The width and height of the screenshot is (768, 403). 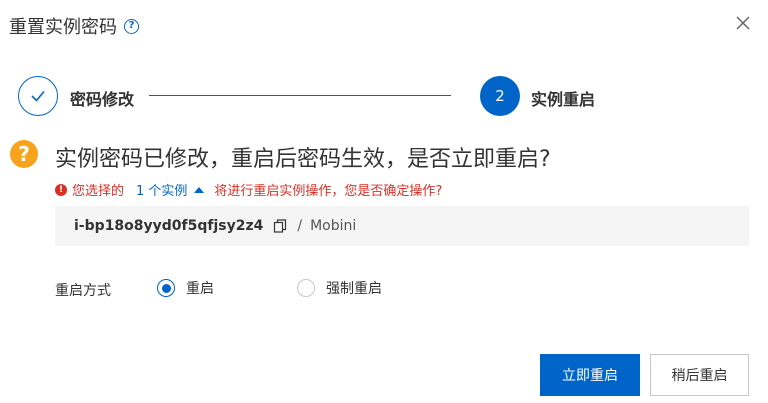 I want to click on radio-force-restart: 强制重启, so click(x=339, y=288).